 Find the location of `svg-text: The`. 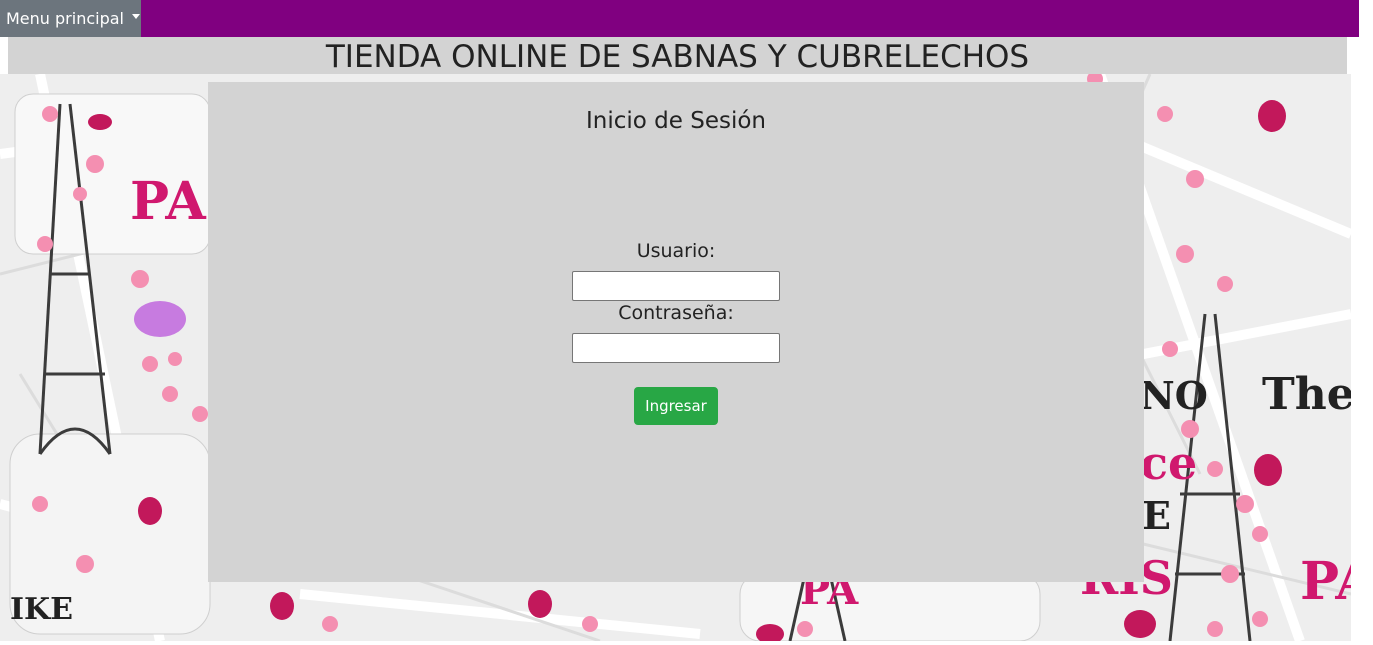

svg-text: The is located at coordinates (1306, 394).